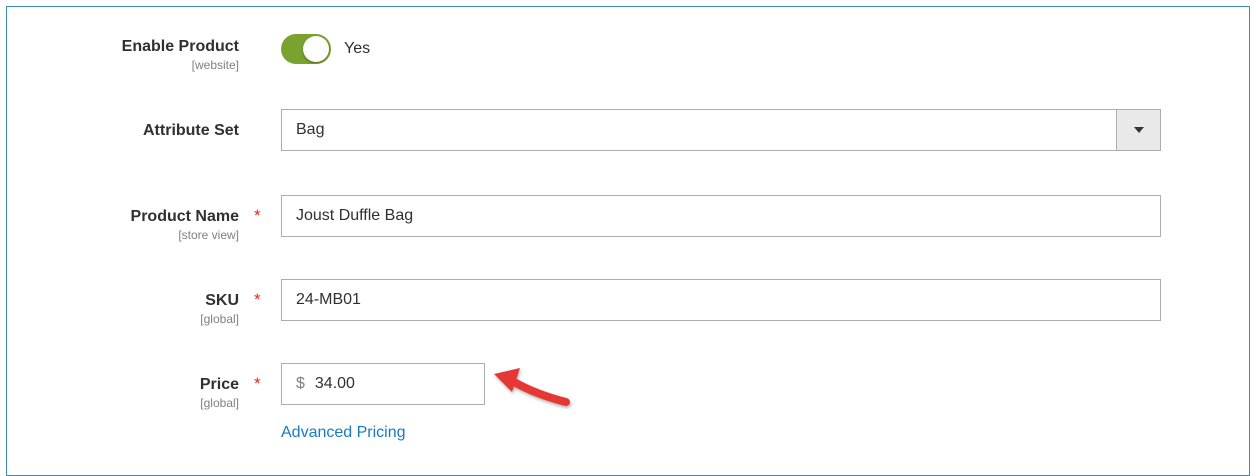 The height and width of the screenshot is (476, 1256). I want to click on attribute-set-label: Attribute Set, so click(191, 130).